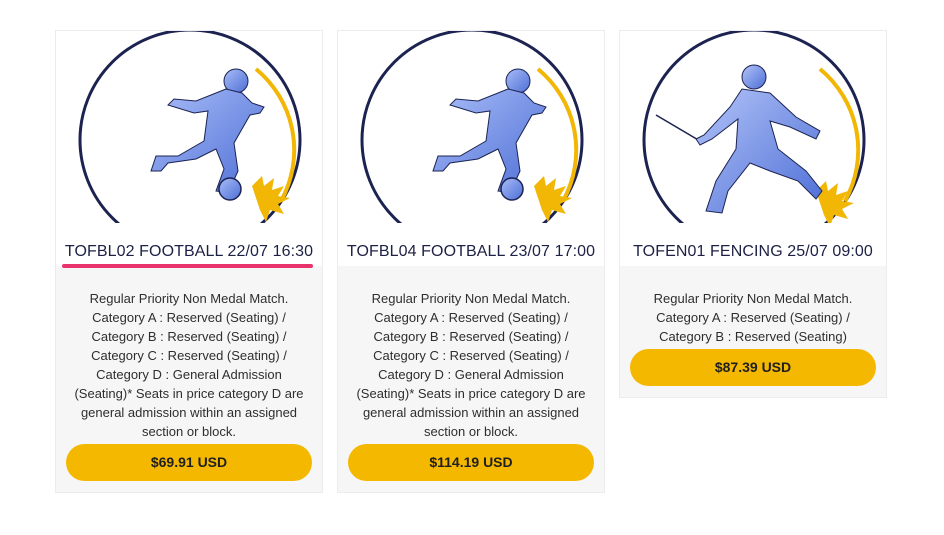  I want to click on event-title: TOFBL02 FOOTBALL 22/07 16:30, so click(189, 255).